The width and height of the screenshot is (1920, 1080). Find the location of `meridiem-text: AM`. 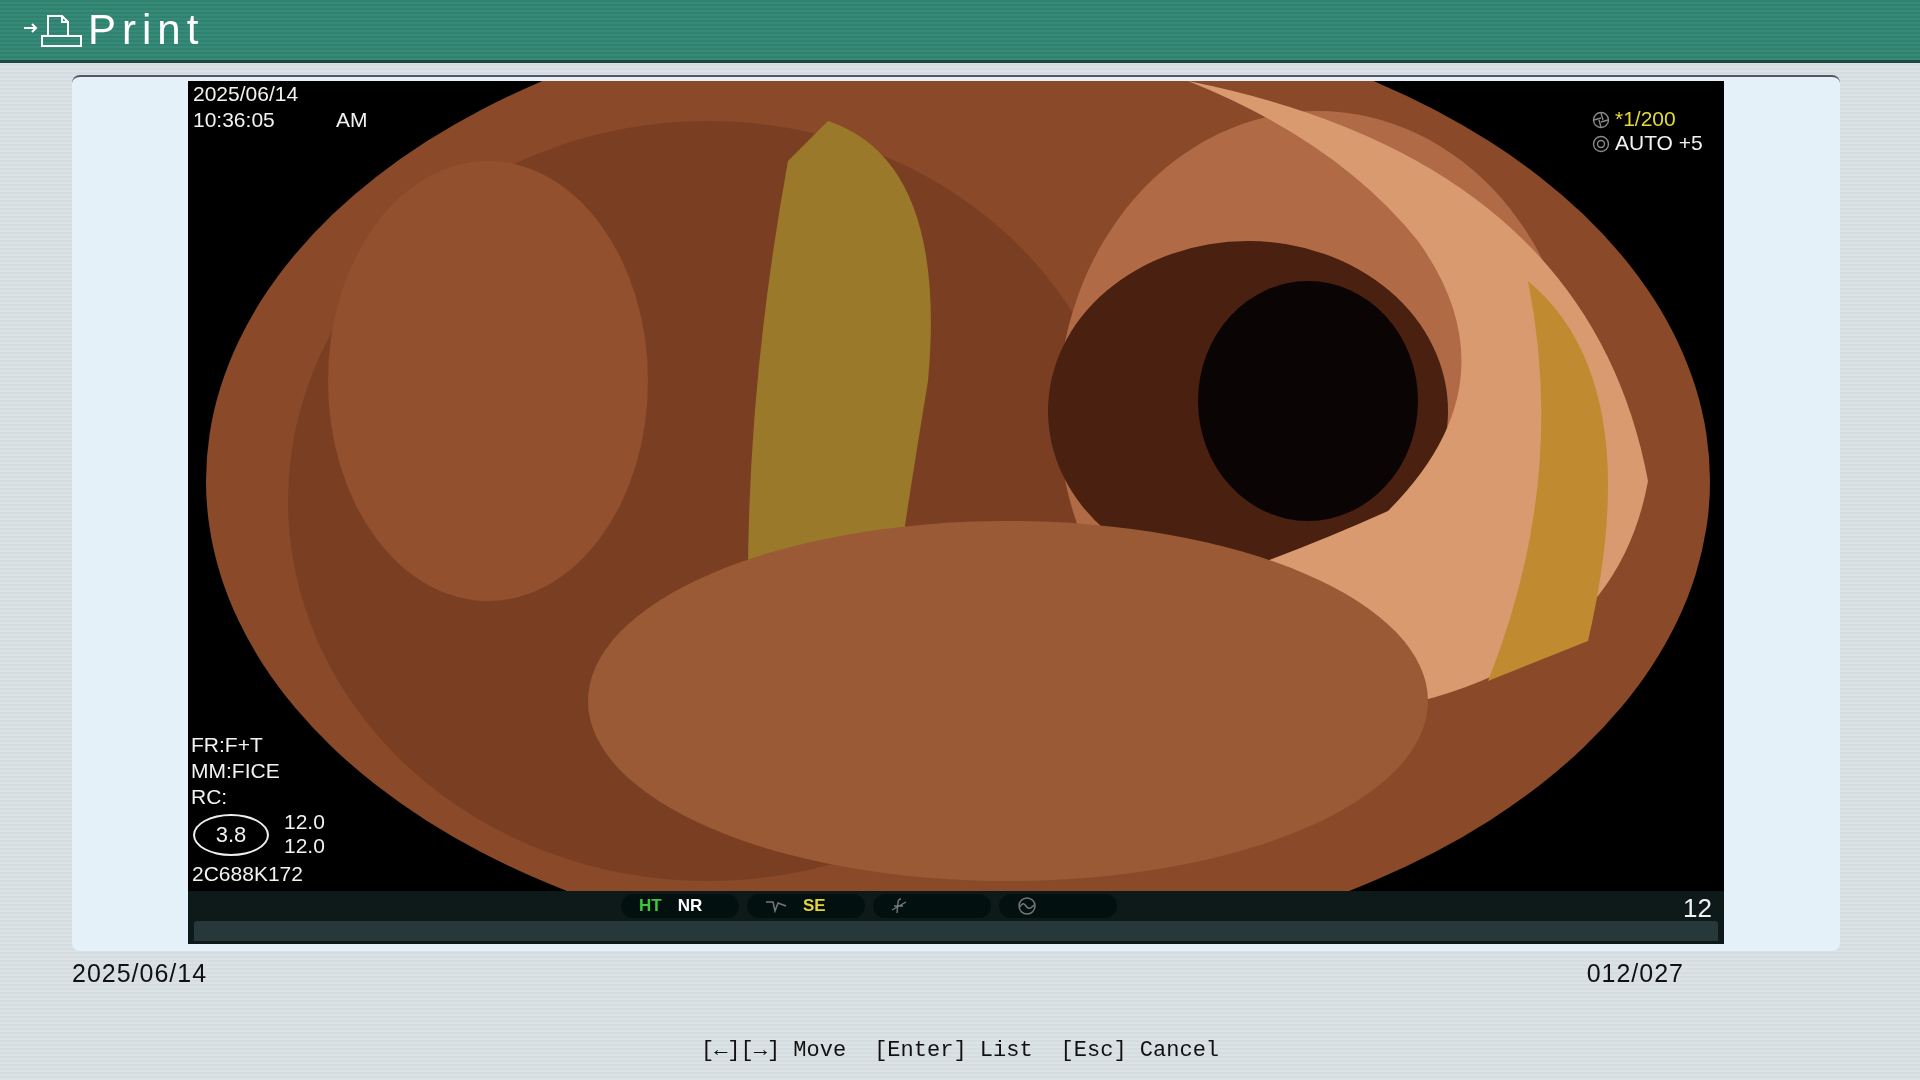

meridiem-text: AM is located at coordinates (352, 120).